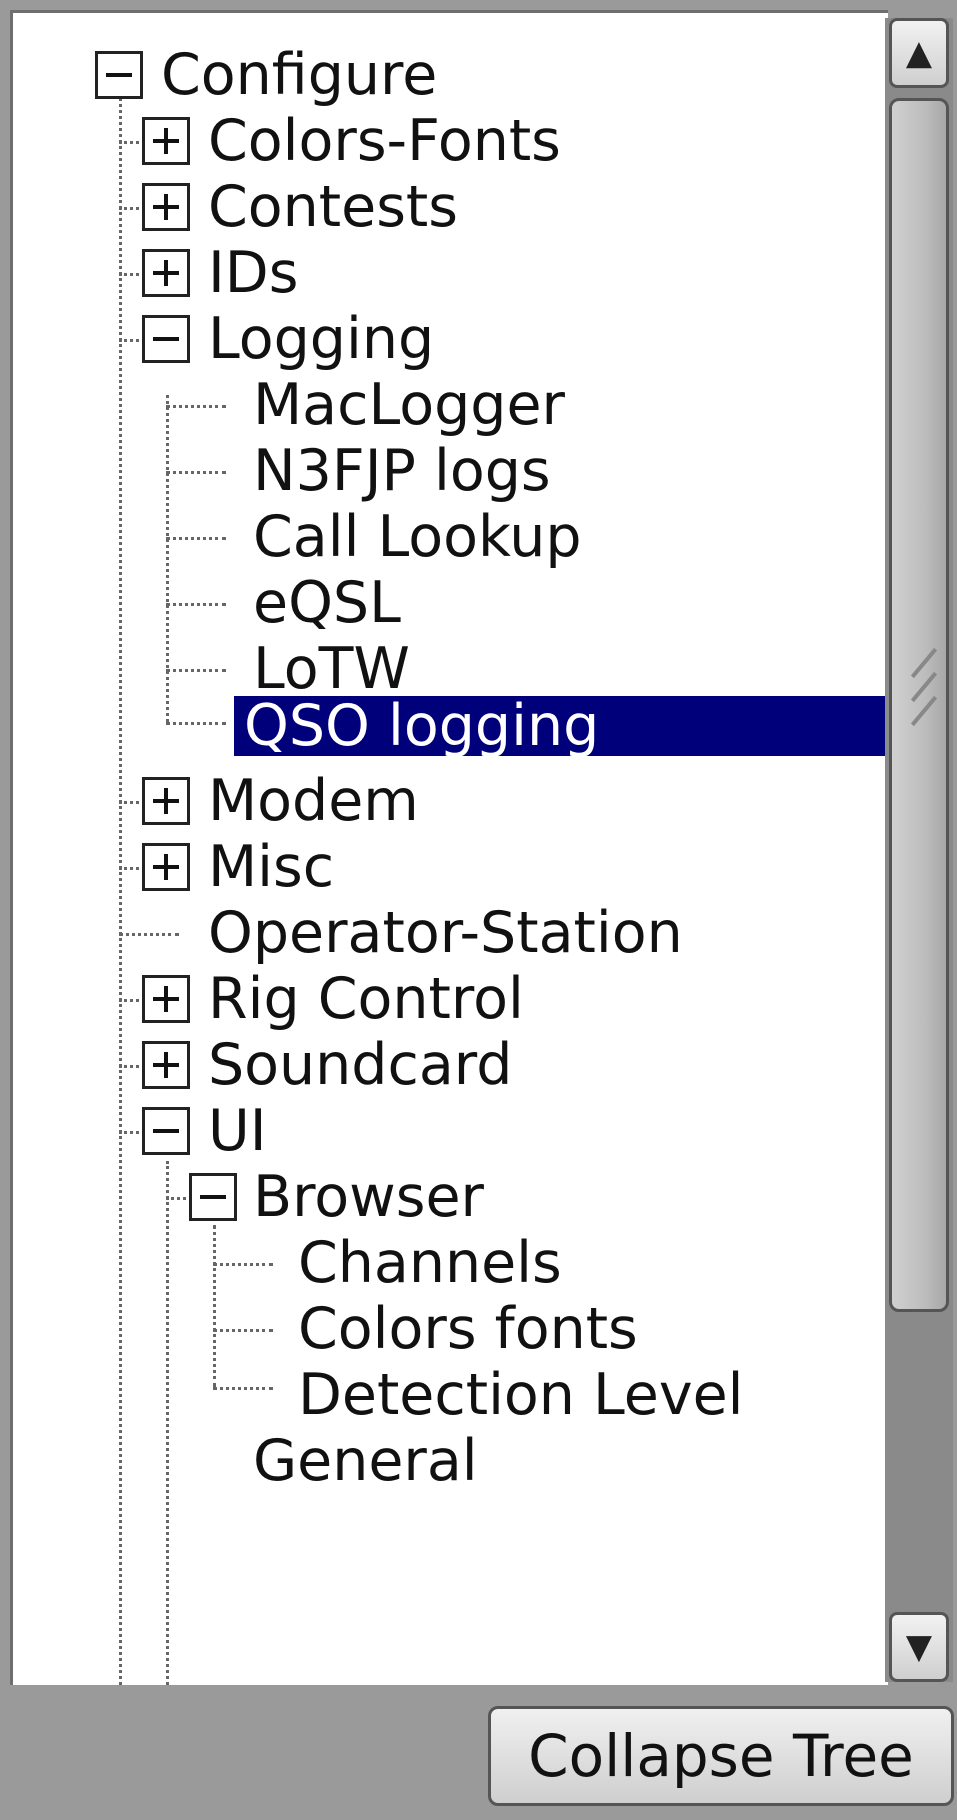 This screenshot has width=957, height=1820. I want to click on tree-node-label: Soundcard, so click(360, 1065).